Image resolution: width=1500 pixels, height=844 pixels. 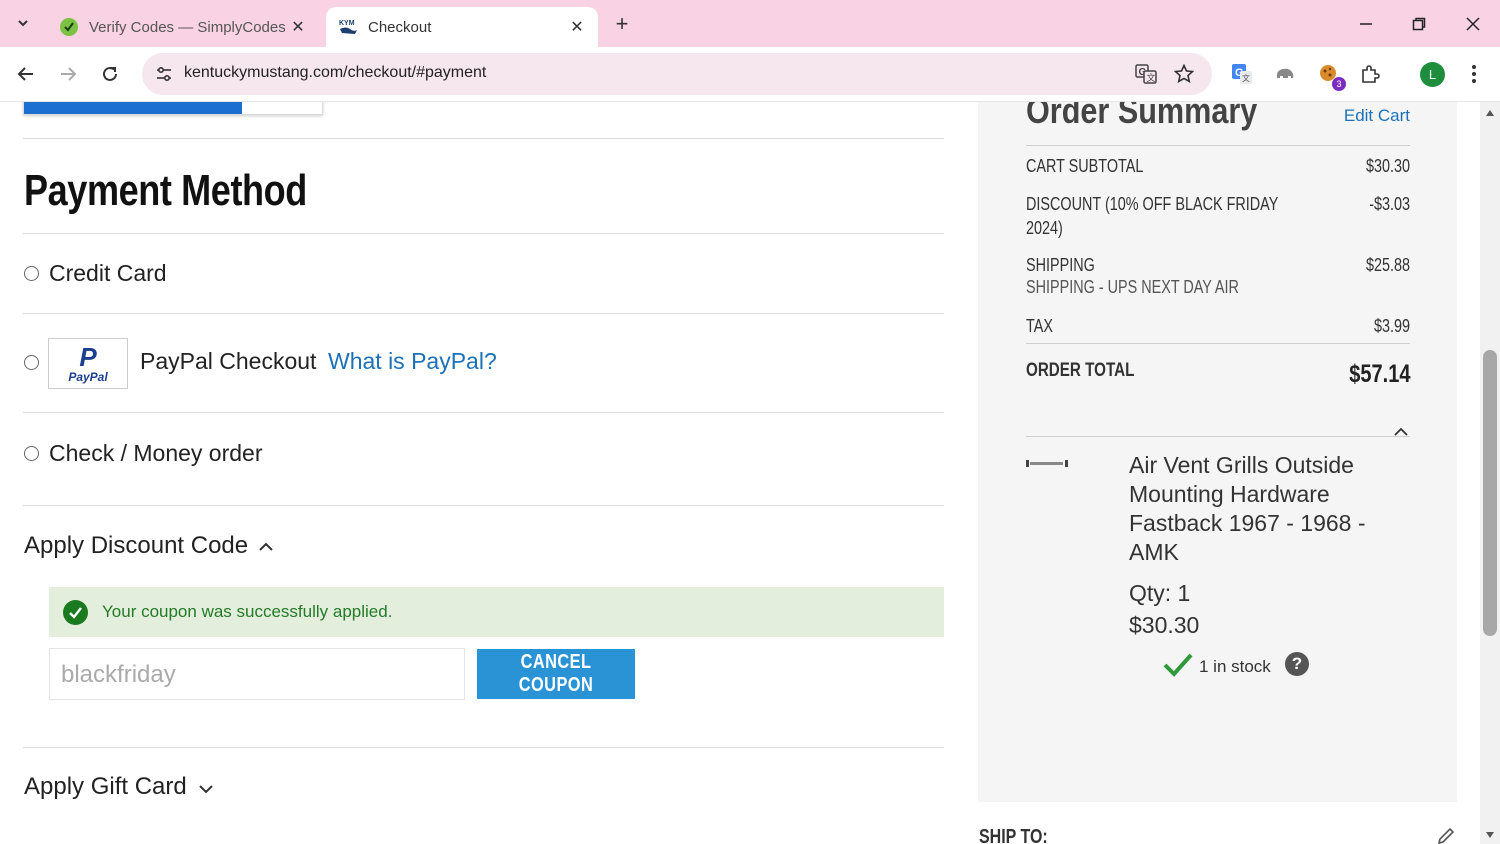 What do you see at coordinates (136, 546) in the screenshot?
I see `apply-discount-toggle: Apply Discount Code` at bounding box center [136, 546].